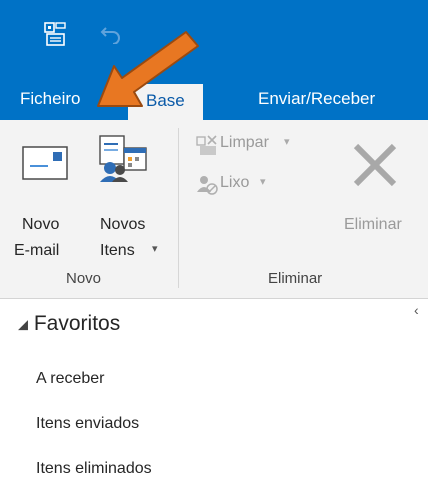 This screenshot has width=428, height=499. I want to click on cleanup-label: Limpar, so click(244, 142).